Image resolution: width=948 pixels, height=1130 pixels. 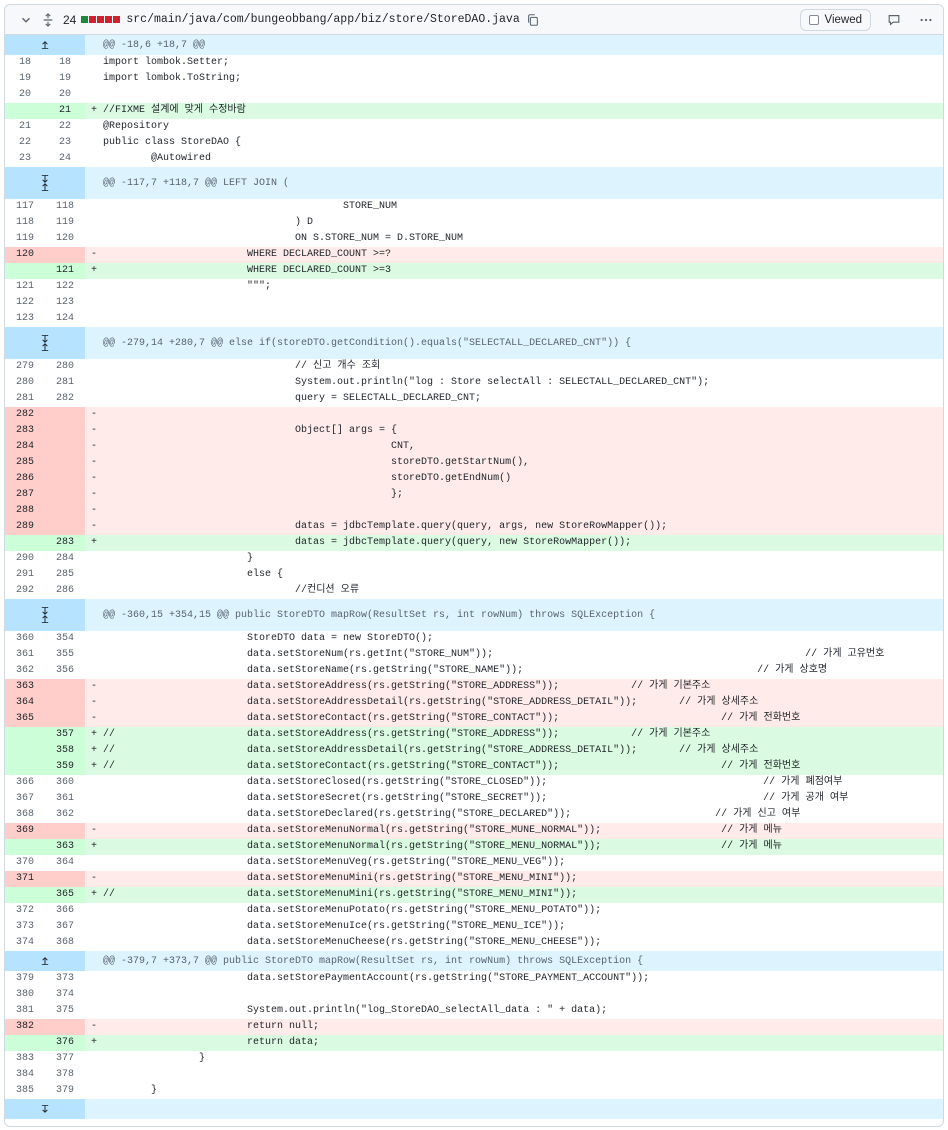 I want to click on new-line-number: 368, so click(x=65, y=943).